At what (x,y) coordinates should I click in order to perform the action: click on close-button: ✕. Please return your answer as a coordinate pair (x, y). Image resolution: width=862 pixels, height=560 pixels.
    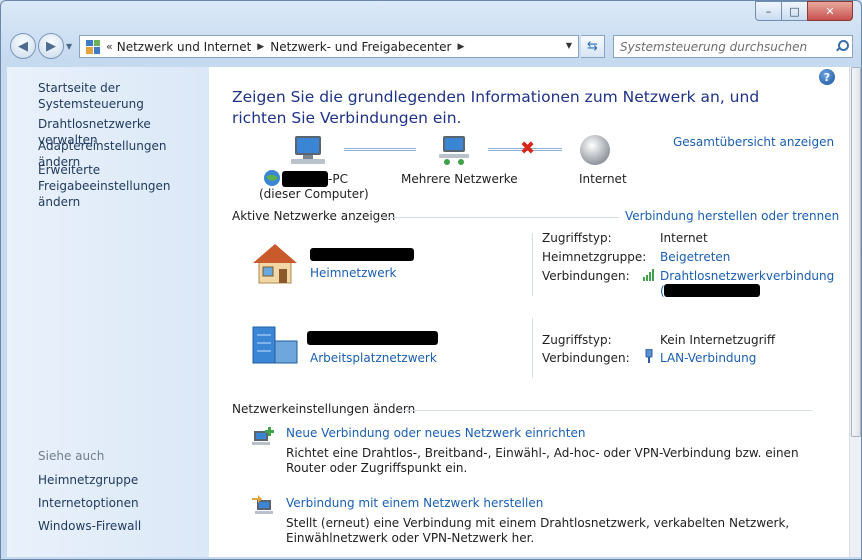
    Looking at the image, I should click on (830, 11).